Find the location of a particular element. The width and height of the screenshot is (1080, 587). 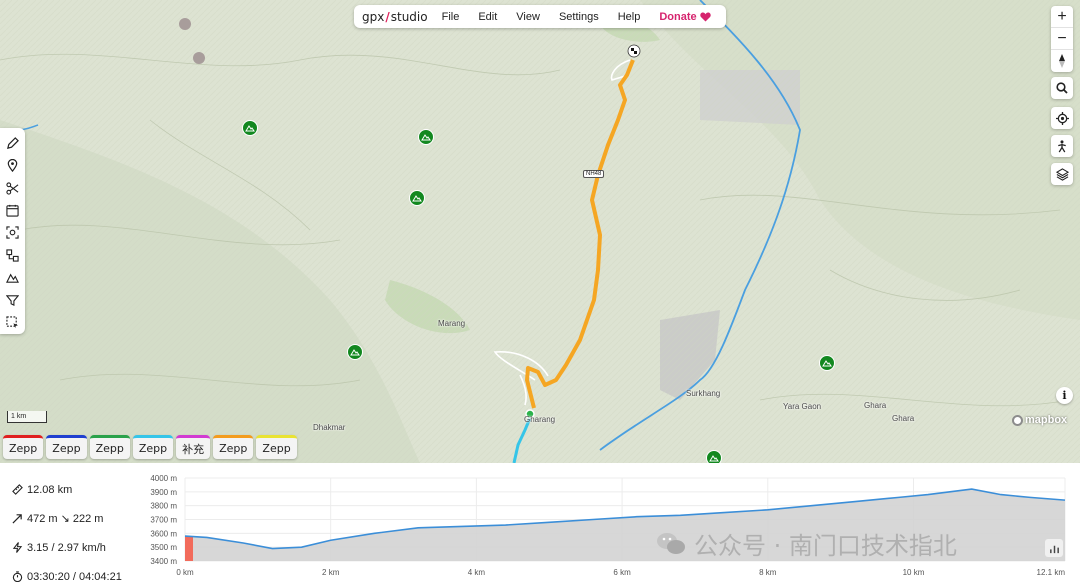

menu-settings: Settings is located at coordinates (579, 17).